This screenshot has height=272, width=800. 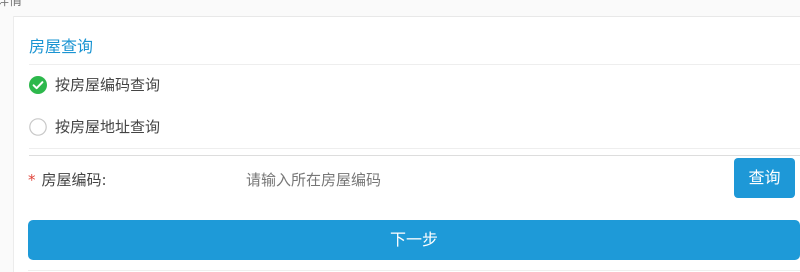 What do you see at coordinates (7, 144) in the screenshot?
I see `left-rail` at bounding box center [7, 144].